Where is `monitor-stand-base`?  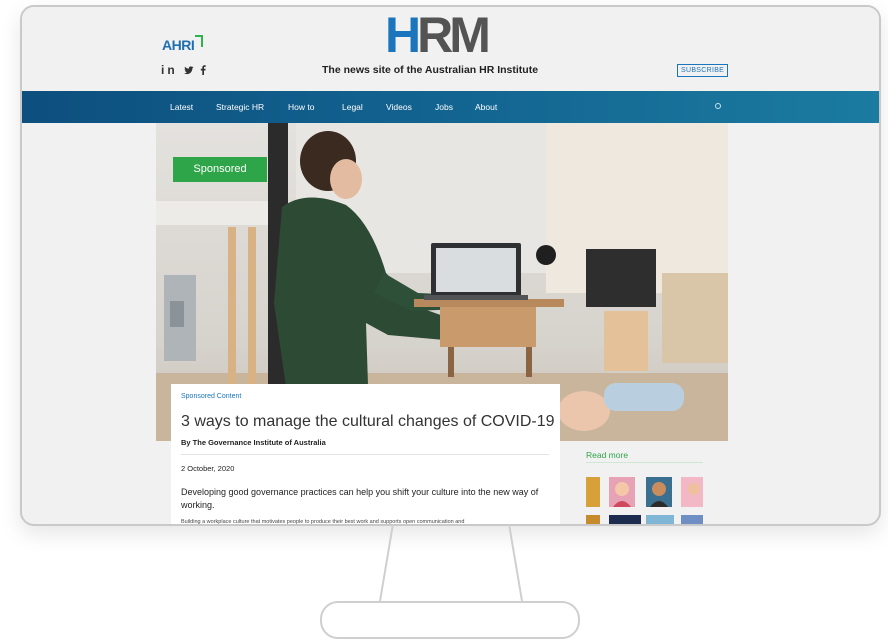 monitor-stand-base is located at coordinates (450, 620).